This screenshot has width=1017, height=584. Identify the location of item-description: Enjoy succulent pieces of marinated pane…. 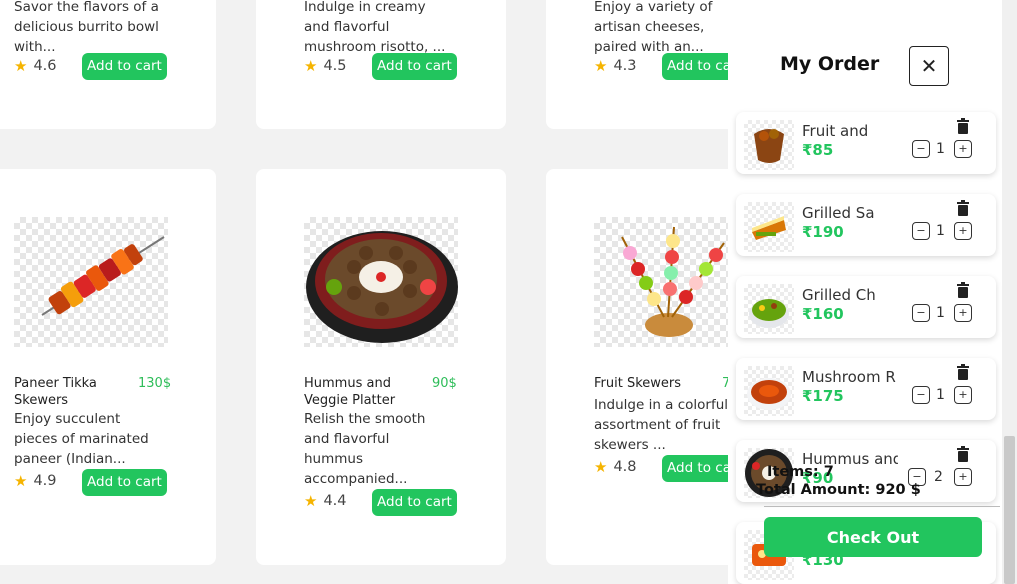
(81, 439).